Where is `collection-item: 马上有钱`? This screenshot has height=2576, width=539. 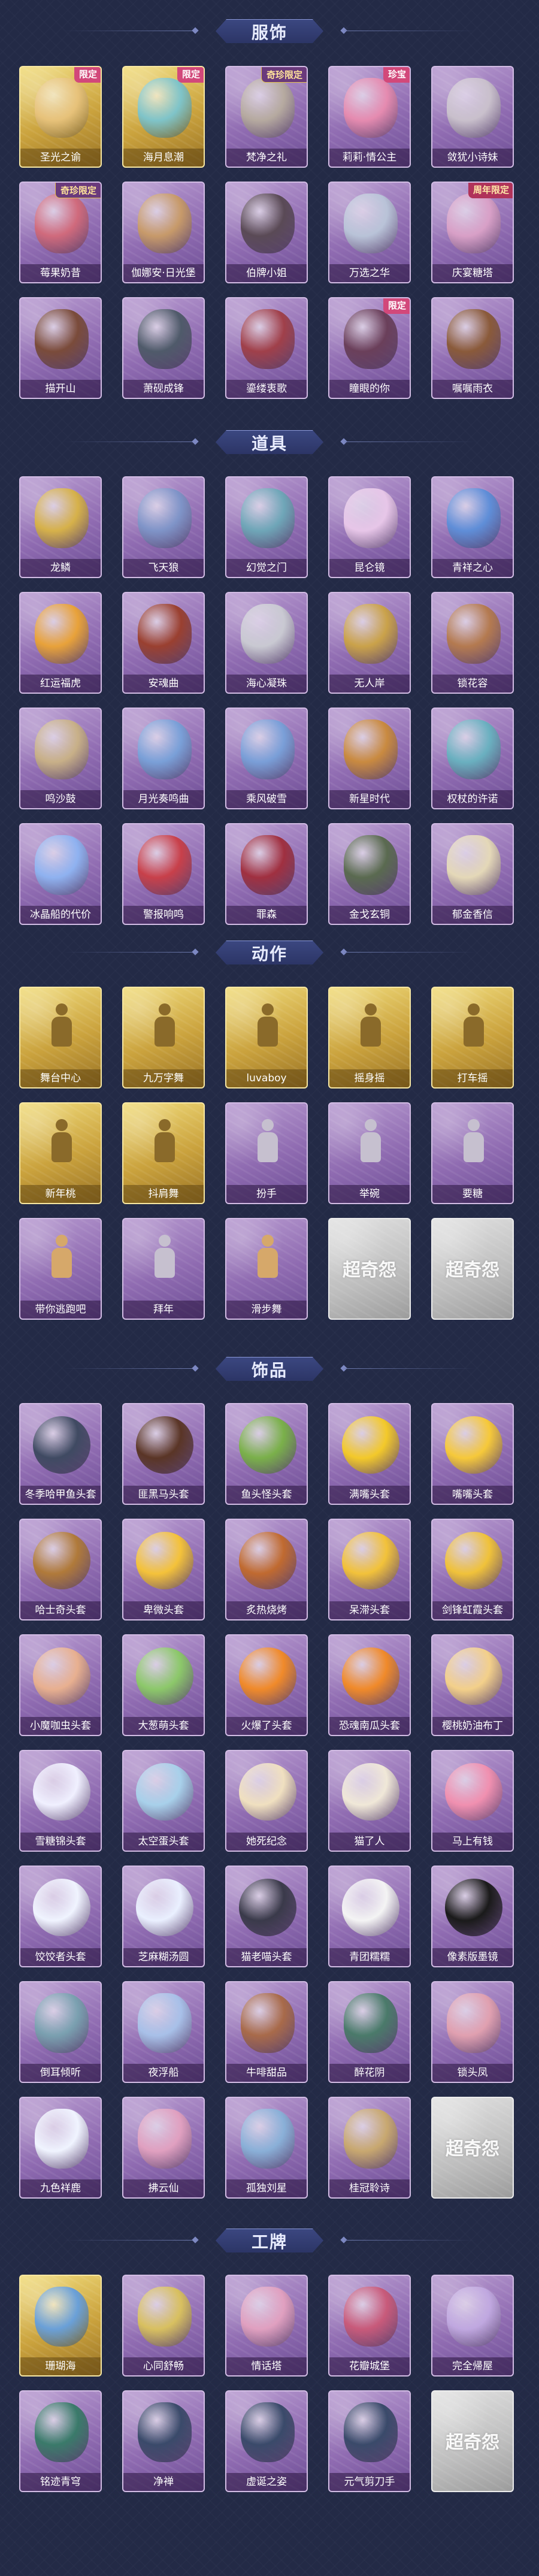
collection-item: 马上有钱 is located at coordinates (473, 1801).